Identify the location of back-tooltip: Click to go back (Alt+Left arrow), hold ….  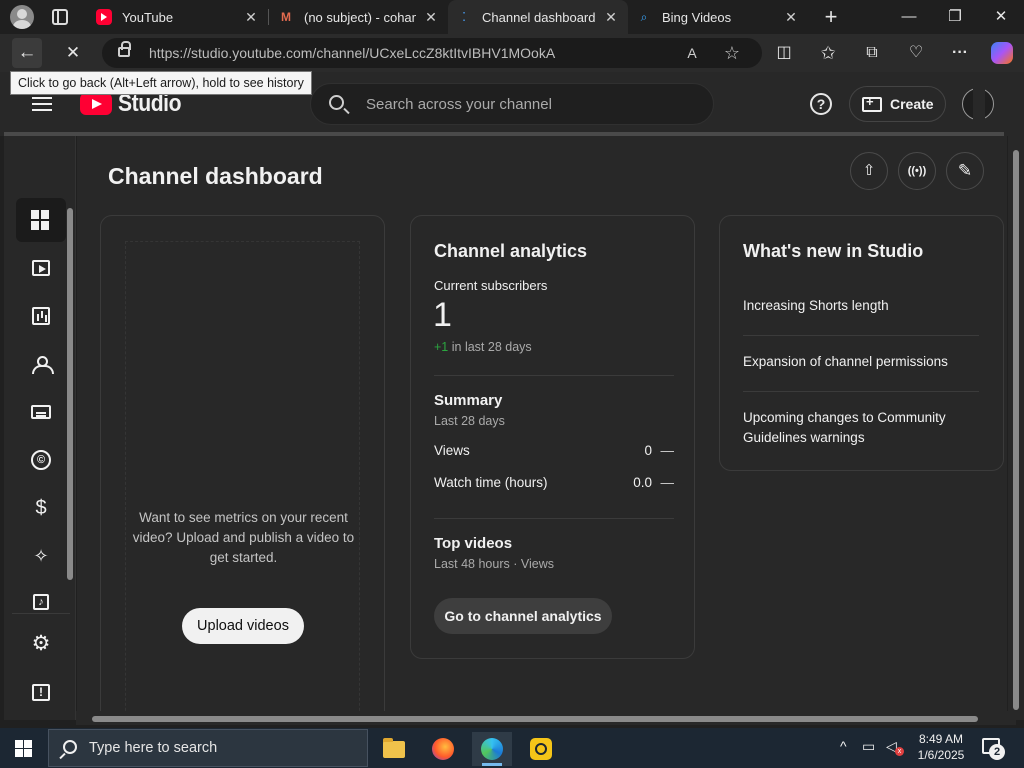
(161, 83).